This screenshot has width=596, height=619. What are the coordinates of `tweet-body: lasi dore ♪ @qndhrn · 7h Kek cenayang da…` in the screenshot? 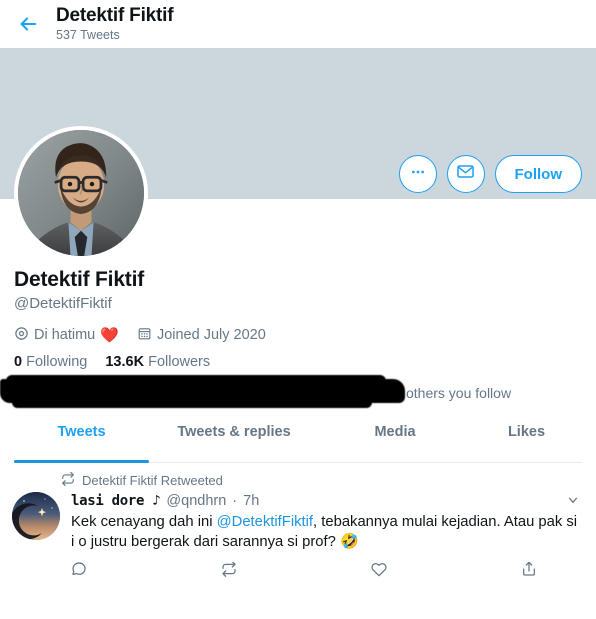 It's located at (298, 536).